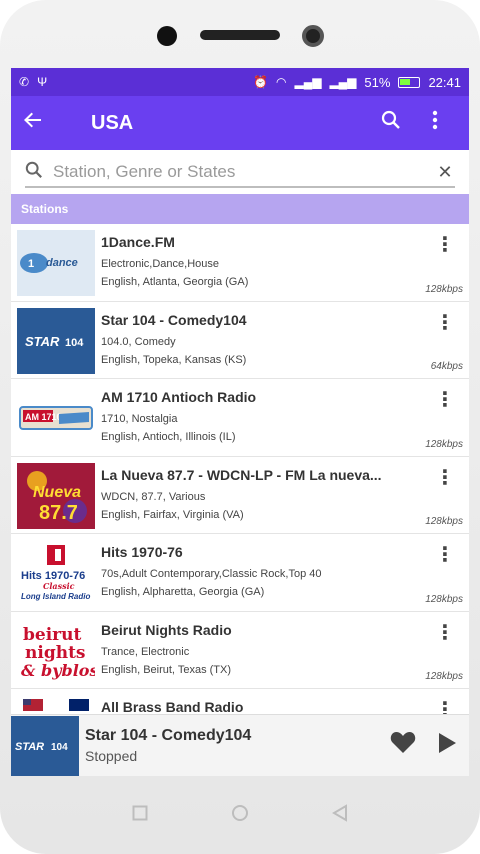 The image size is (480, 854). What do you see at coordinates (244, 172) in the screenshot?
I see `search-input` at bounding box center [244, 172].